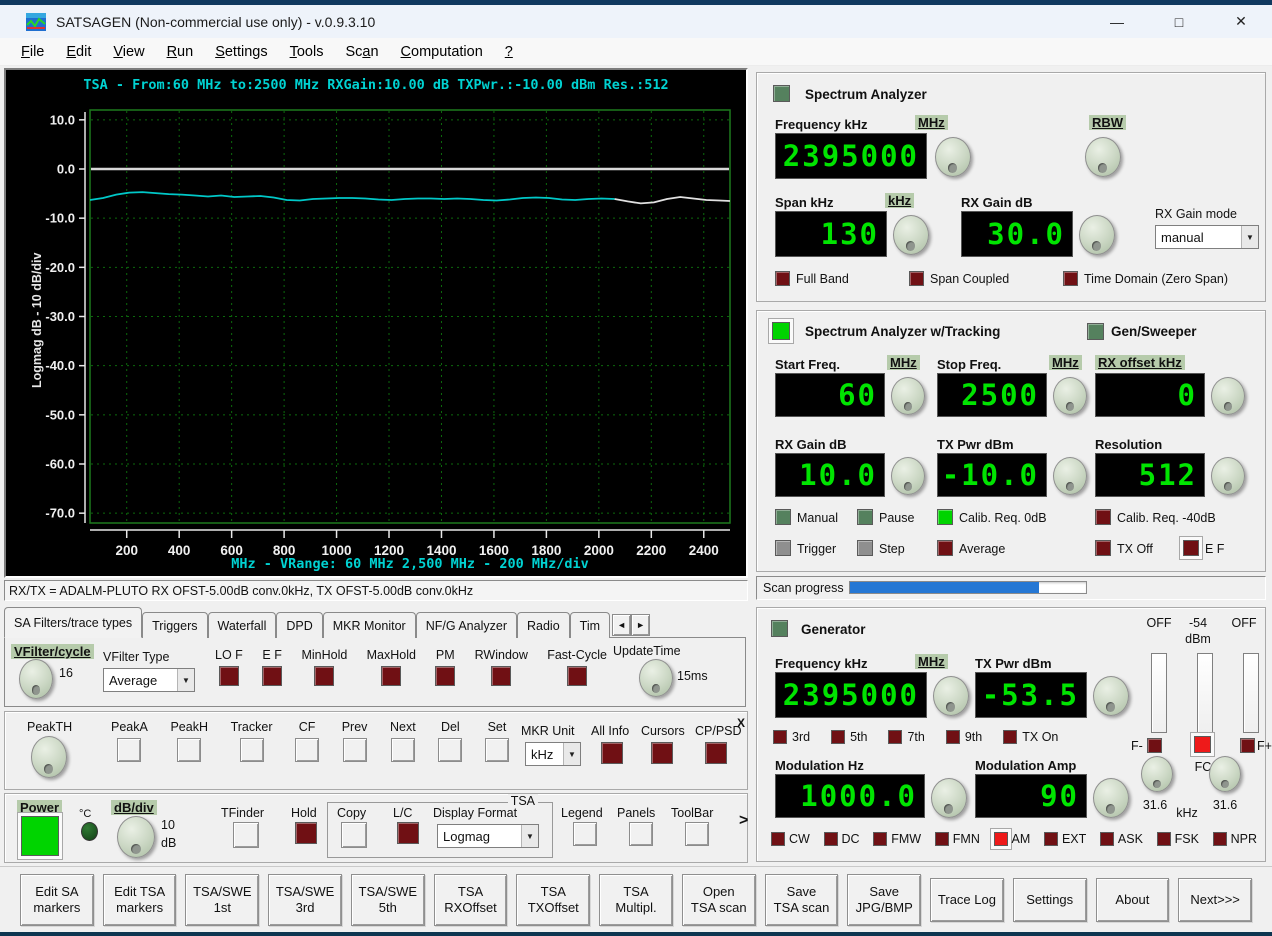 Image resolution: width=1272 pixels, height=936 pixels. I want to click on gen-sweeper-checkbox, so click(1095, 331).